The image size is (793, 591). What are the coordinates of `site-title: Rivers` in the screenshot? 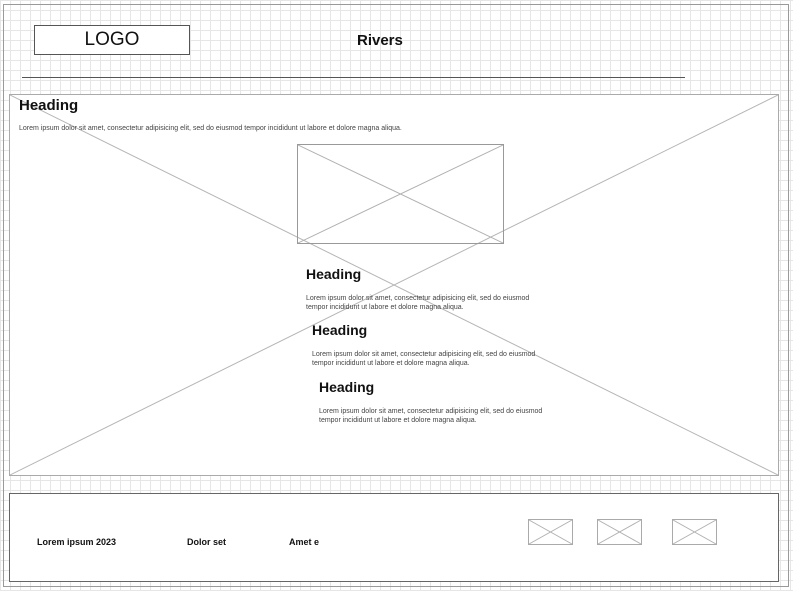 It's located at (380, 40).